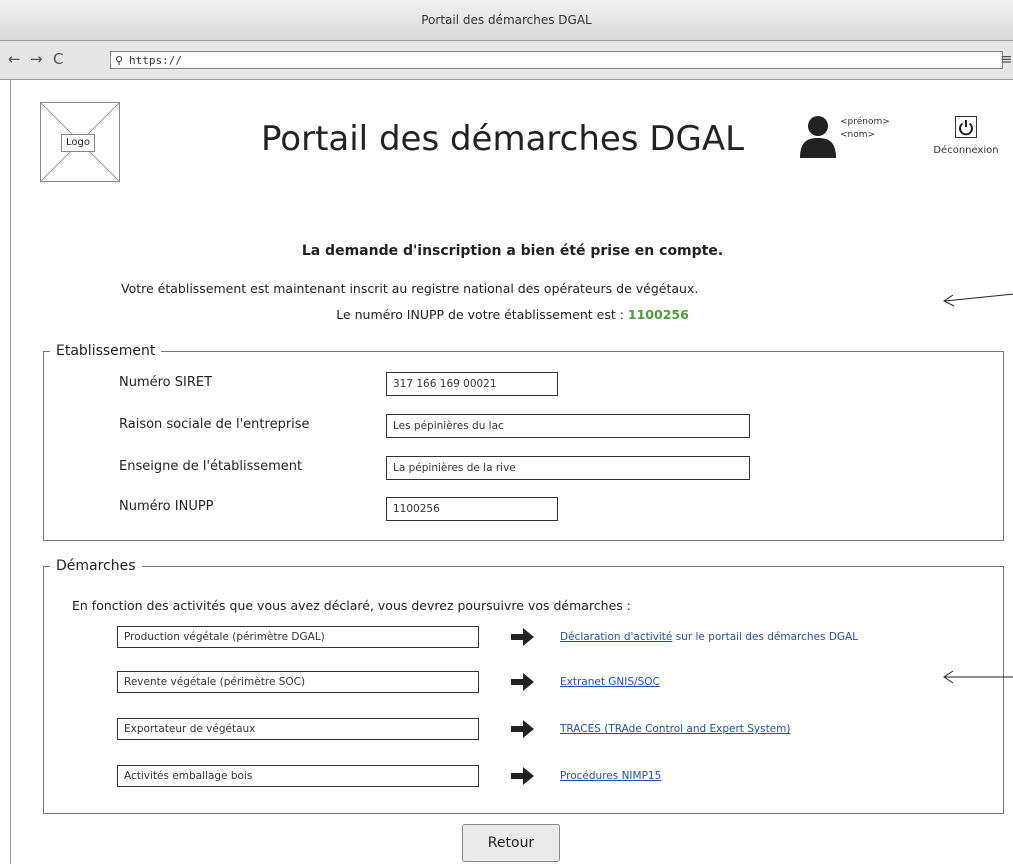 This screenshot has height=864, width=1013. What do you see at coordinates (14, 59) in the screenshot?
I see `back-arrow-icon: ←` at bounding box center [14, 59].